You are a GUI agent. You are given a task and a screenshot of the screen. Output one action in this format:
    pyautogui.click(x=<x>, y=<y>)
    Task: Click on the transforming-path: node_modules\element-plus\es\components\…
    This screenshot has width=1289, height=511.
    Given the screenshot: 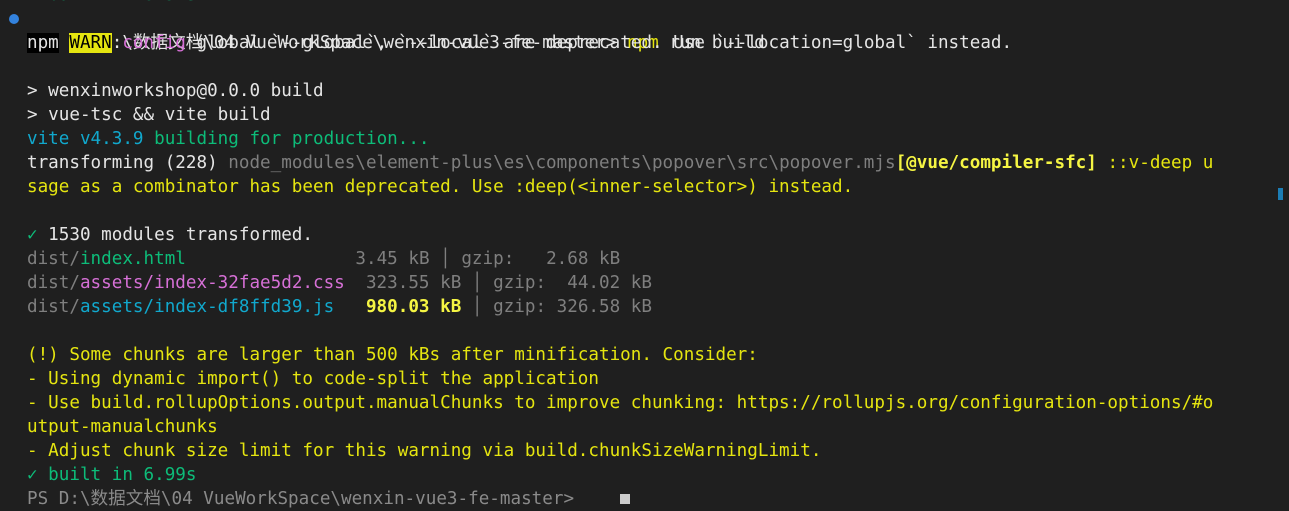 What is the action you would take?
    pyautogui.click(x=562, y=163)
    